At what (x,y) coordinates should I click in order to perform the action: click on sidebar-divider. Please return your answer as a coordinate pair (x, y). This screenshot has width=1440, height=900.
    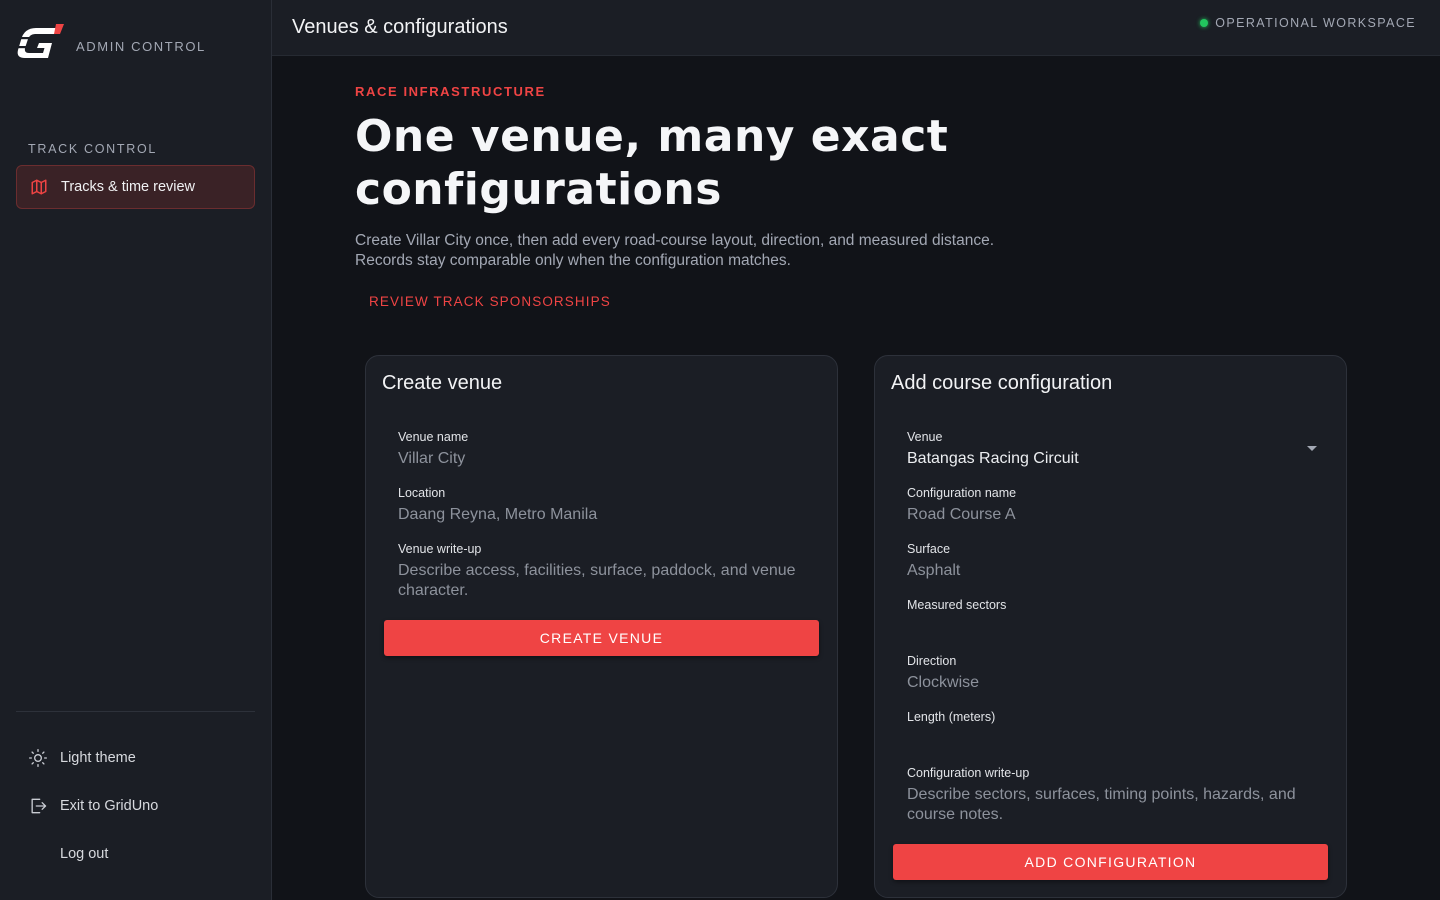
    Looking at the image, I should click on (135, 711).